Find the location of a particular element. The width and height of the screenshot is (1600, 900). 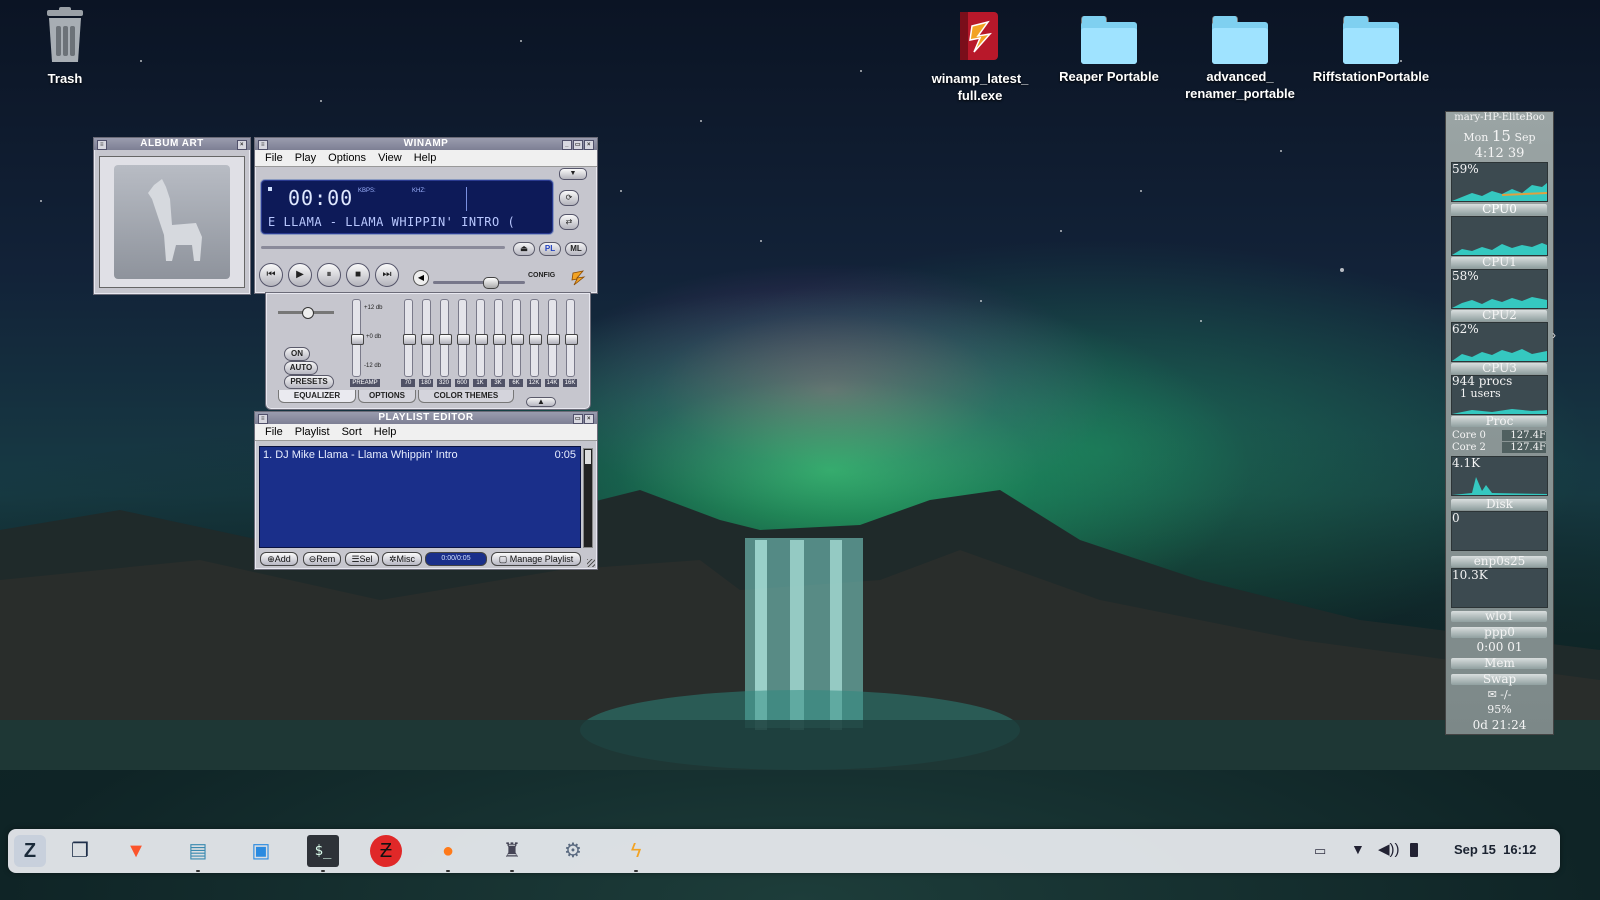

playlist-time-display: 0:00/0:05 is located at coordinates (456, 559).